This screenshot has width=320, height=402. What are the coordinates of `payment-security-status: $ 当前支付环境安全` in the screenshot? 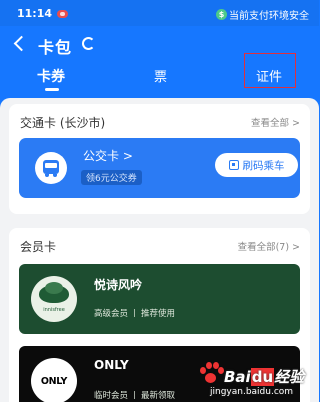 It's located at (262, 14).